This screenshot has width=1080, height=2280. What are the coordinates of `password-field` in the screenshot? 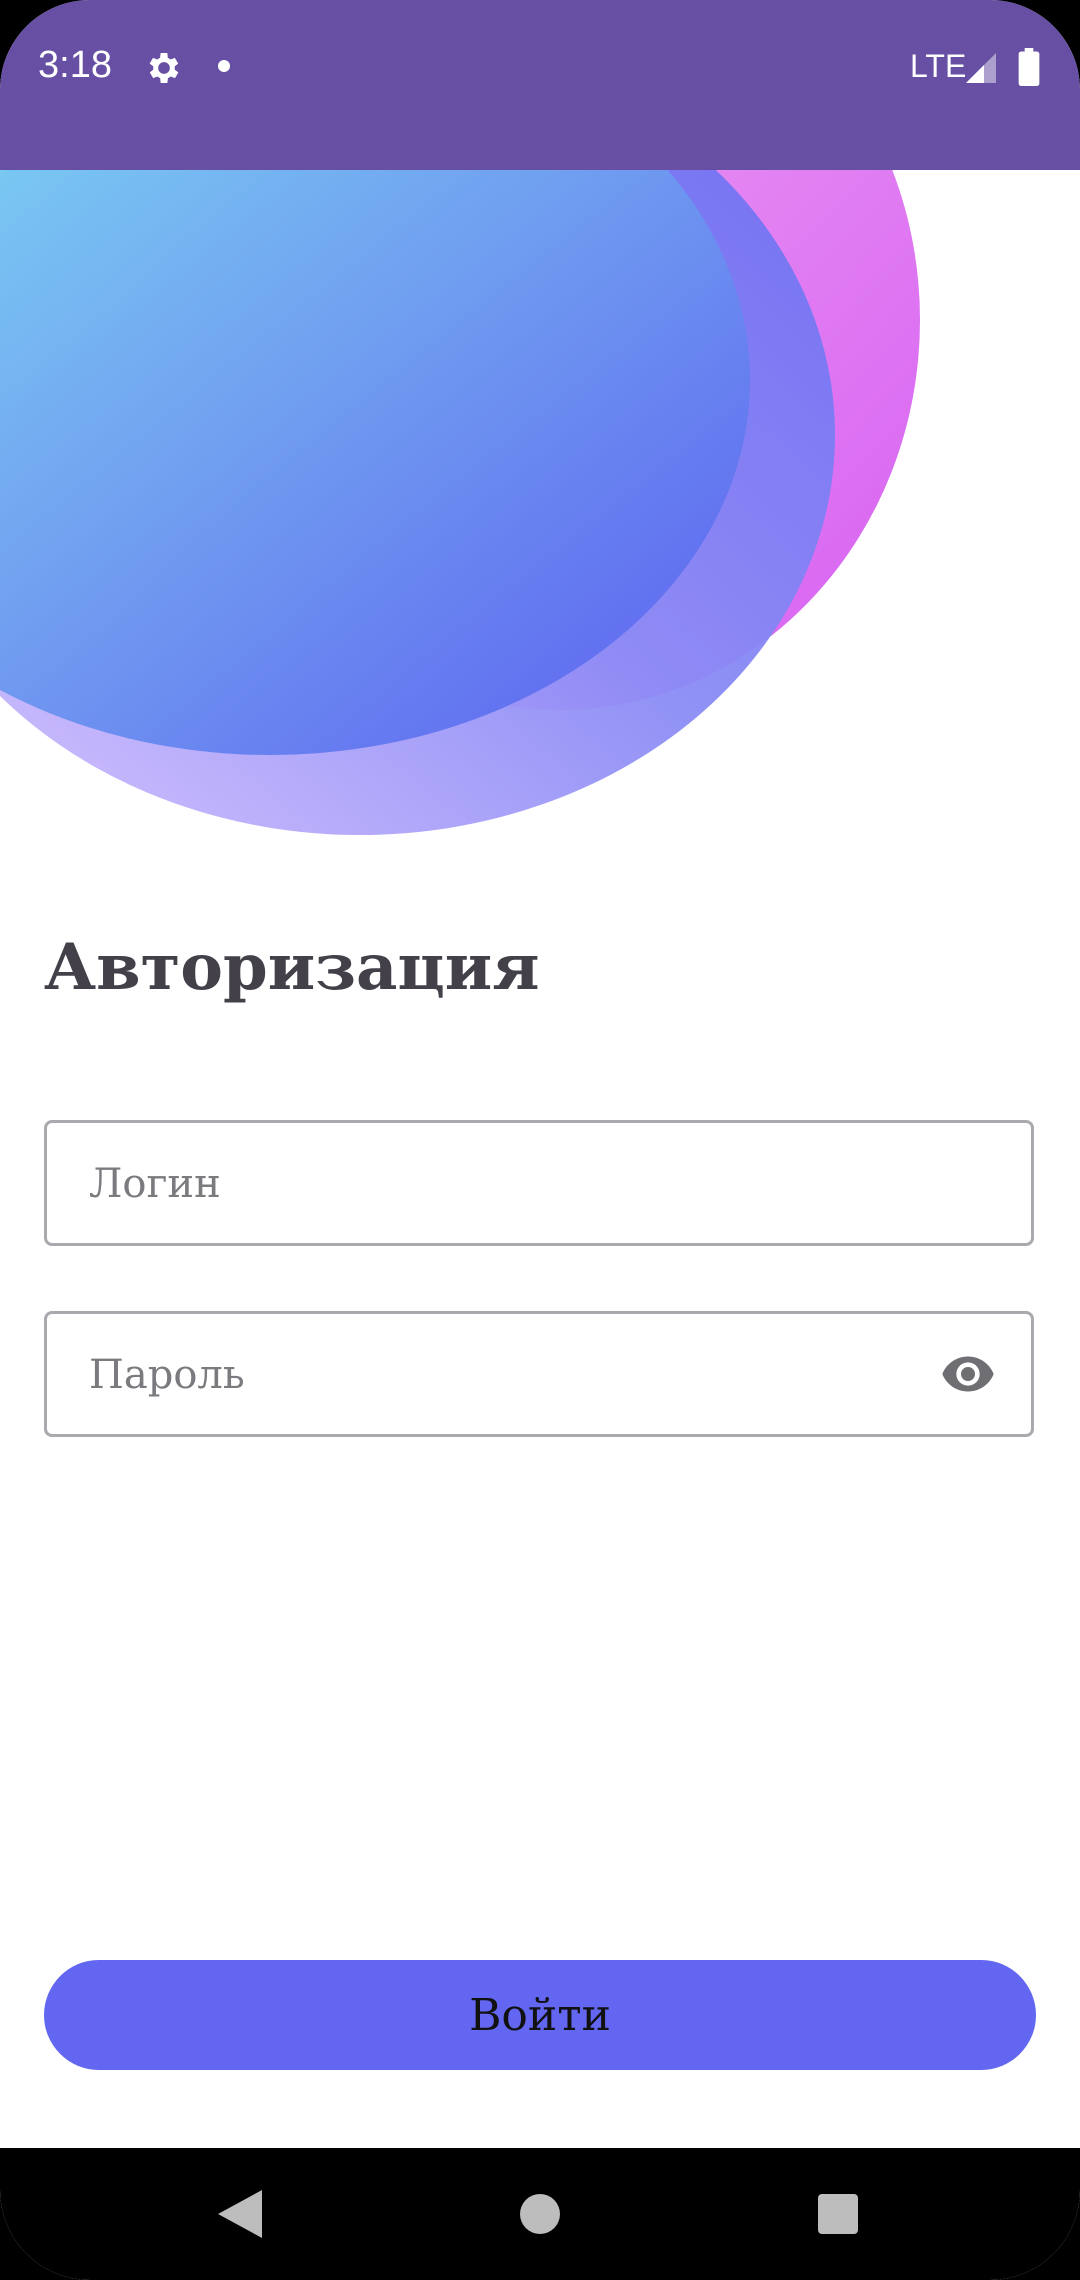 It's located at (539, 1374).